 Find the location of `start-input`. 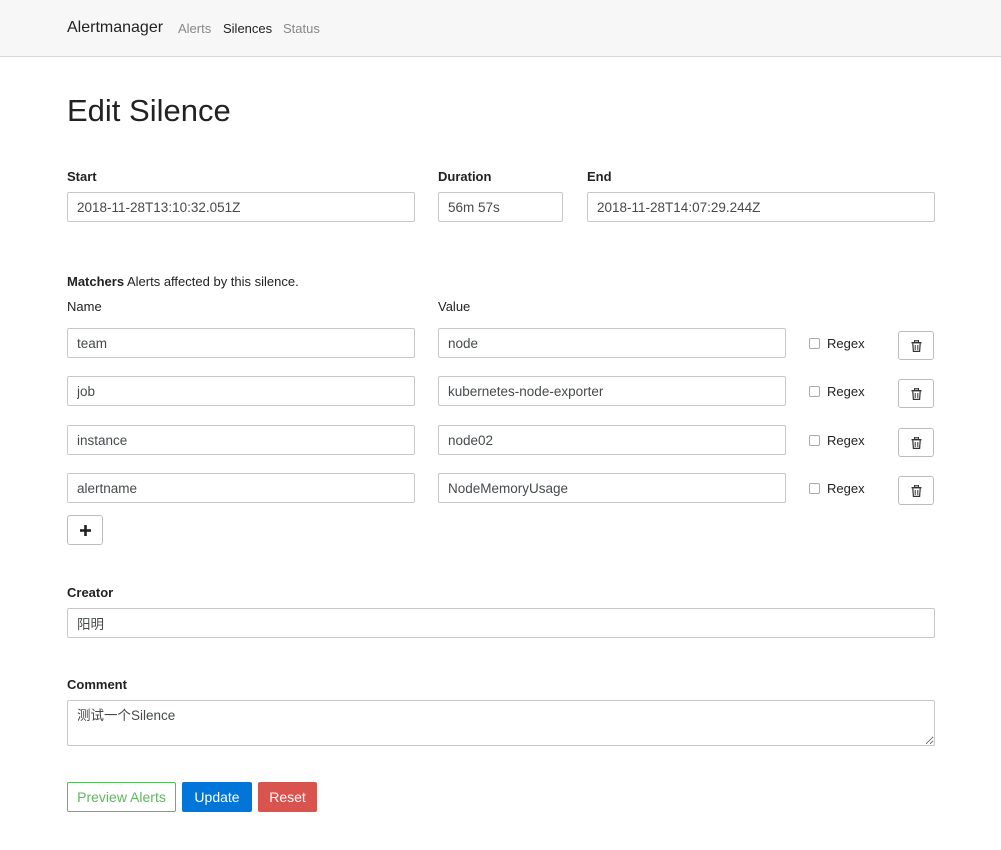

start-input is located at coordinates (241, 207).